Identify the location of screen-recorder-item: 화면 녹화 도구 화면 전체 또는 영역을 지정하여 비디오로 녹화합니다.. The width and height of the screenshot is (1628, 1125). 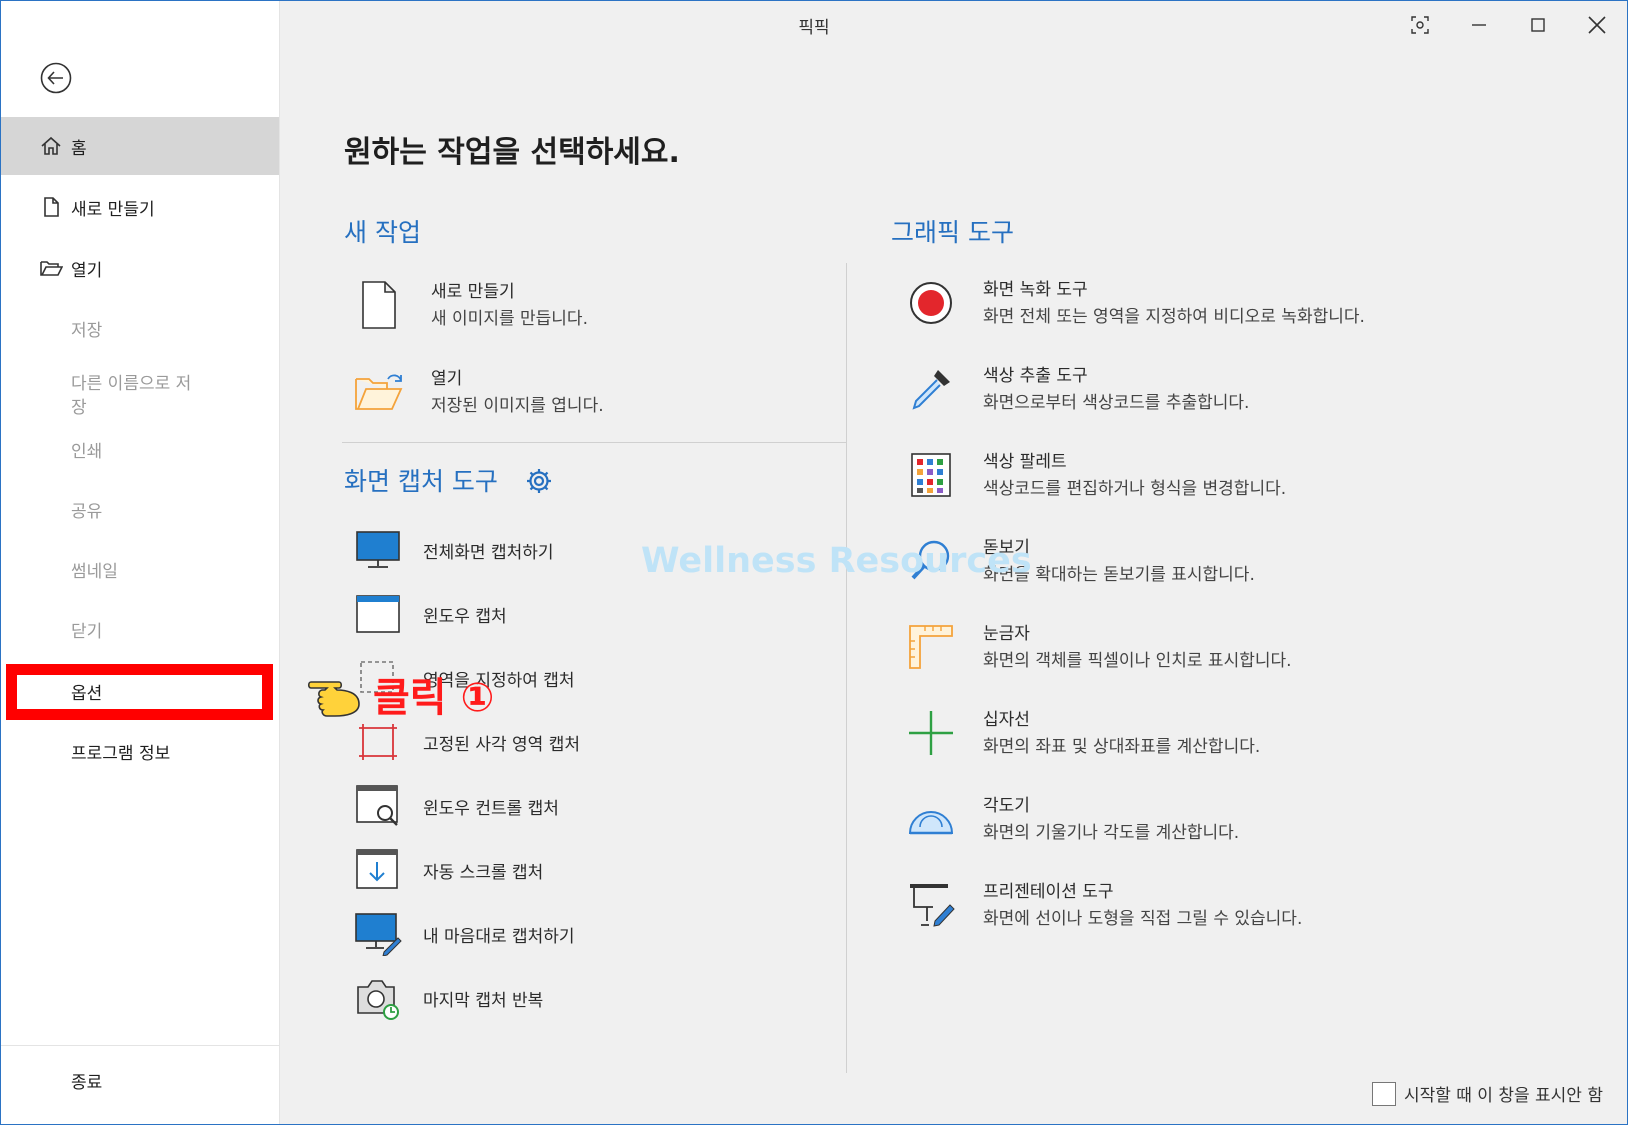
(1135, 304).